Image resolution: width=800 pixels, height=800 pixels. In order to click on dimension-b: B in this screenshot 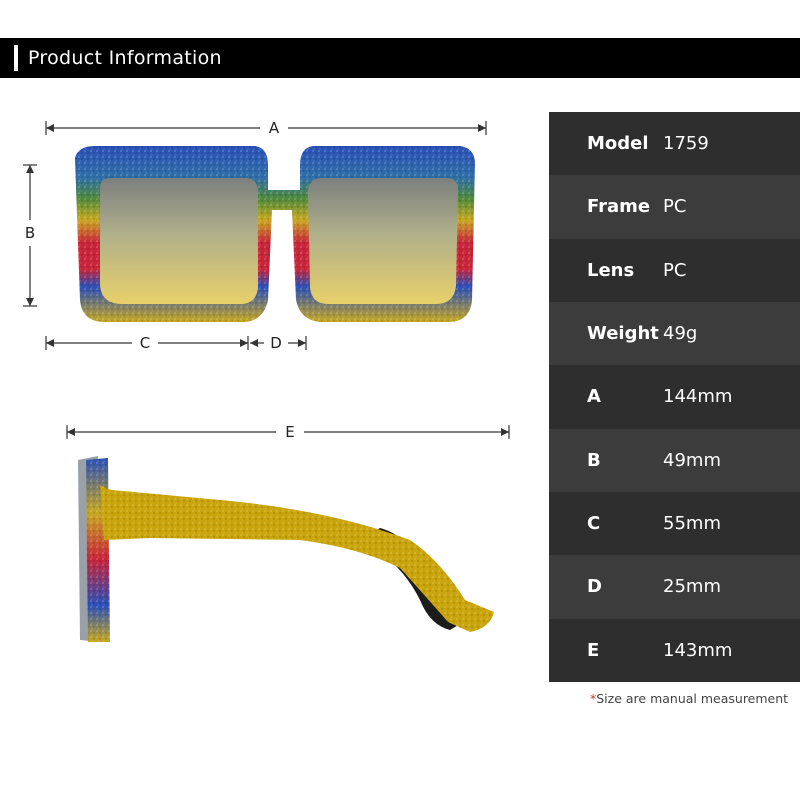, I will do `click(30, 235)`.